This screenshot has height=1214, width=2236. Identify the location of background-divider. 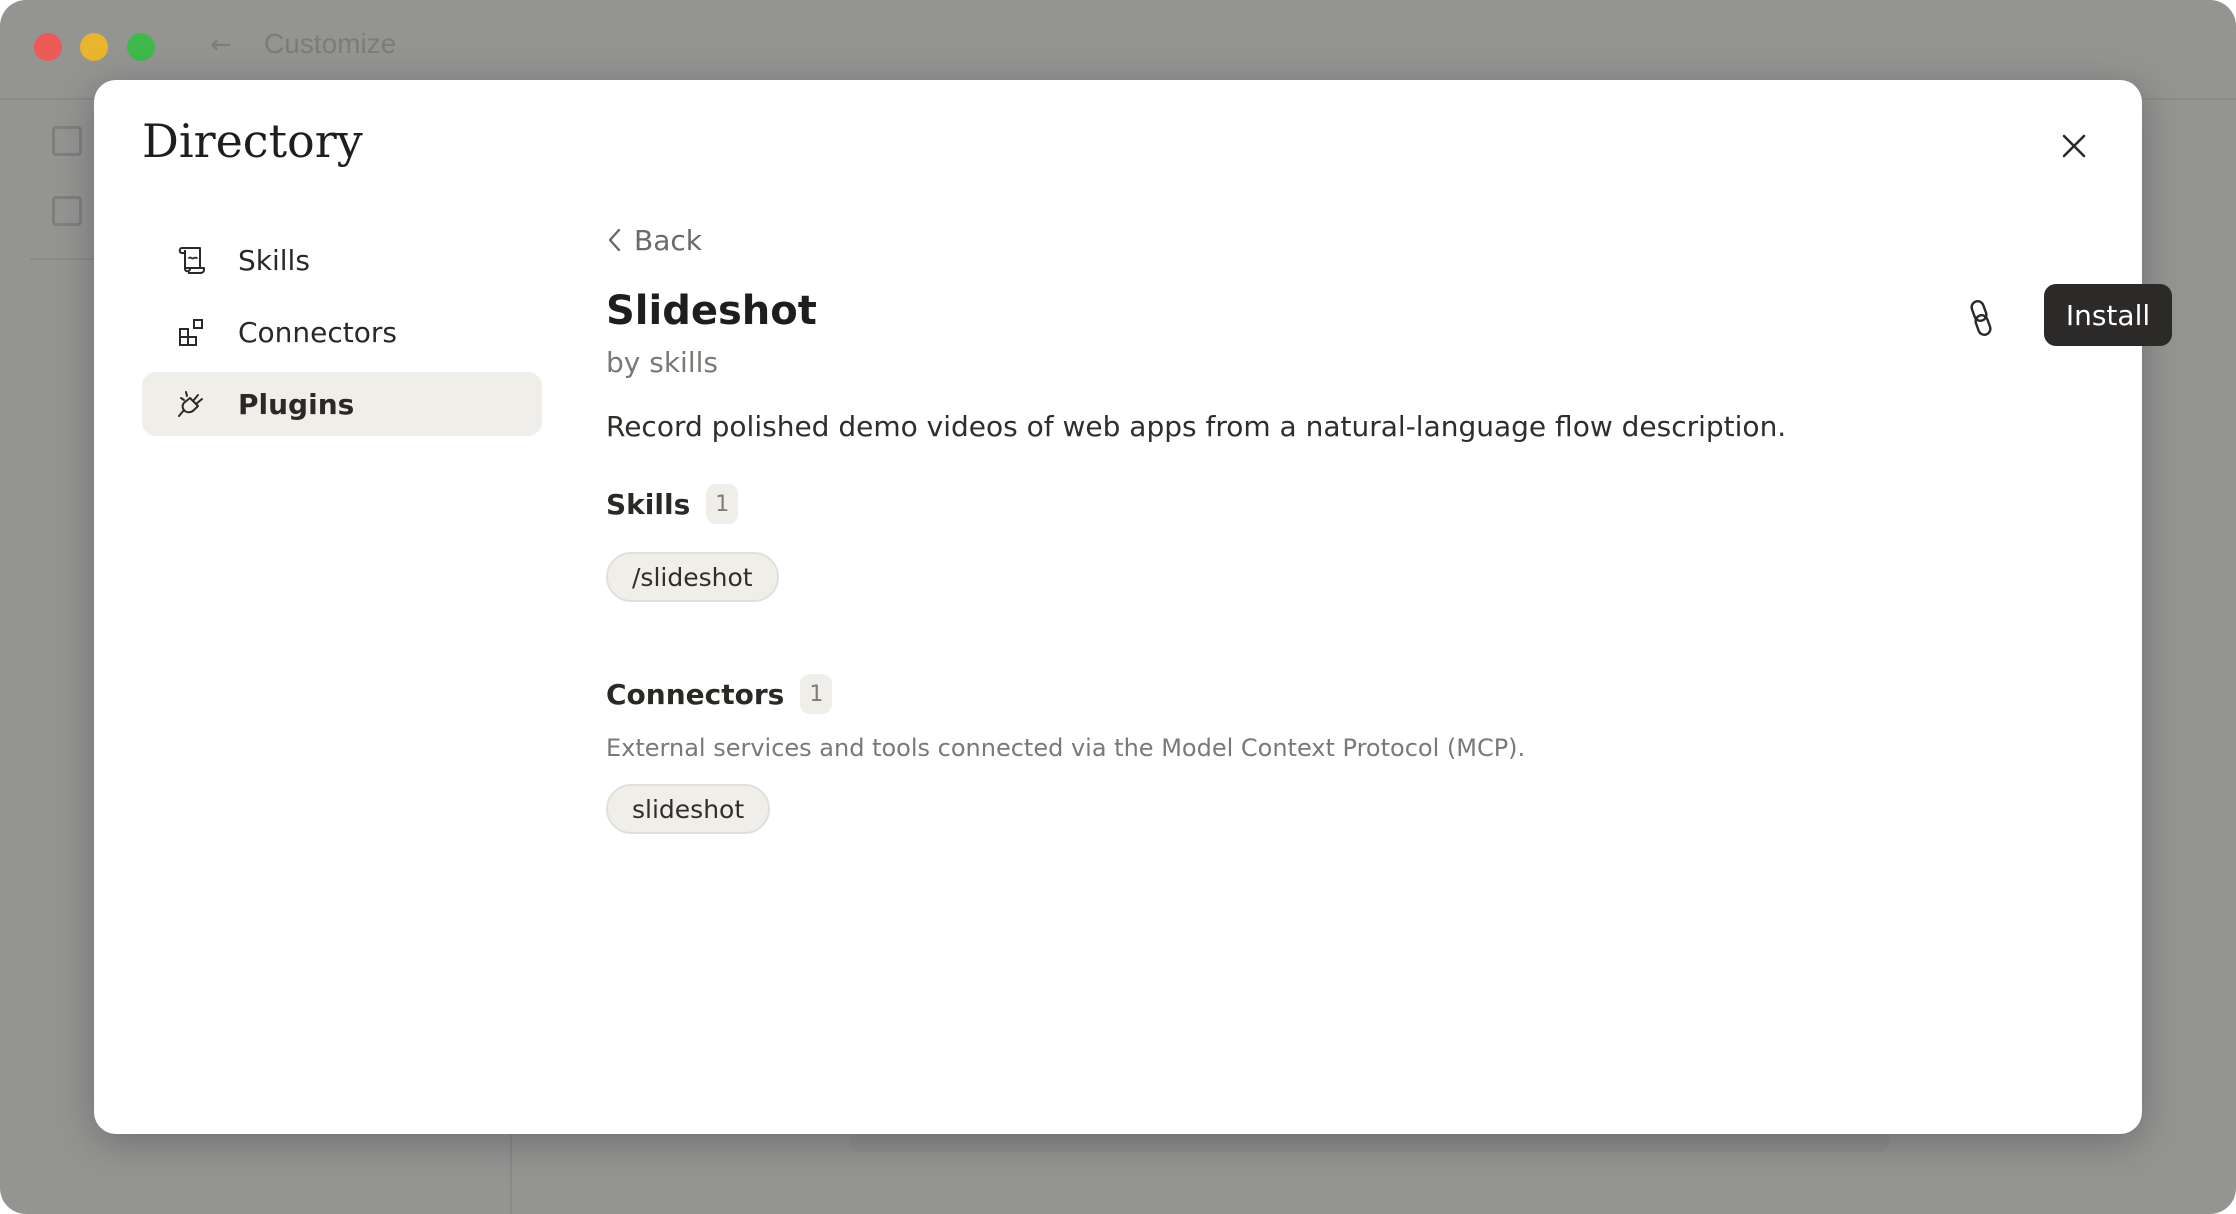
(511, 1172).